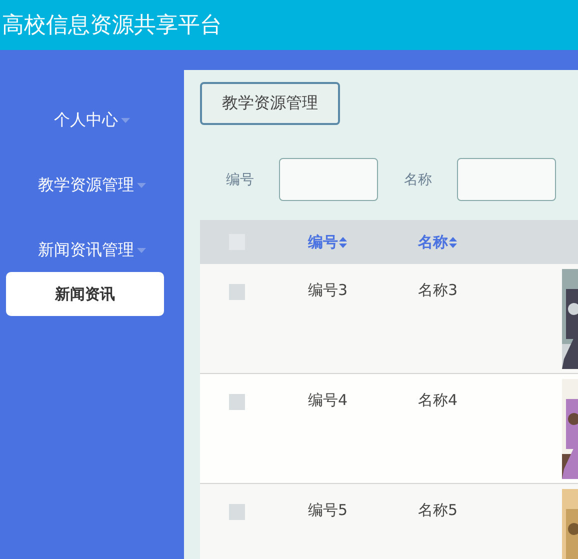 This screenshot has width=578, height=559. I want to click on table-cell-text: 编号3, so click(328, 290).